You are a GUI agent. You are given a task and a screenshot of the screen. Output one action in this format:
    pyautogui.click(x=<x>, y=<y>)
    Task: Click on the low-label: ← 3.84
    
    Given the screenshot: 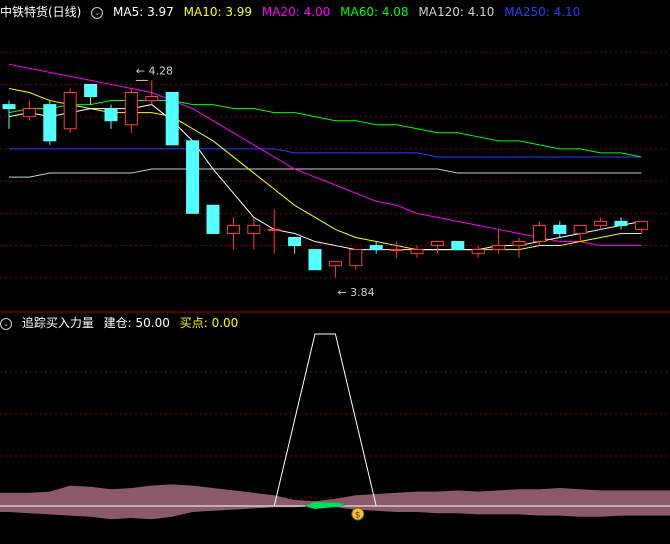 What is the action you would take?
    pyautogui.click(x=355, y=292)
    